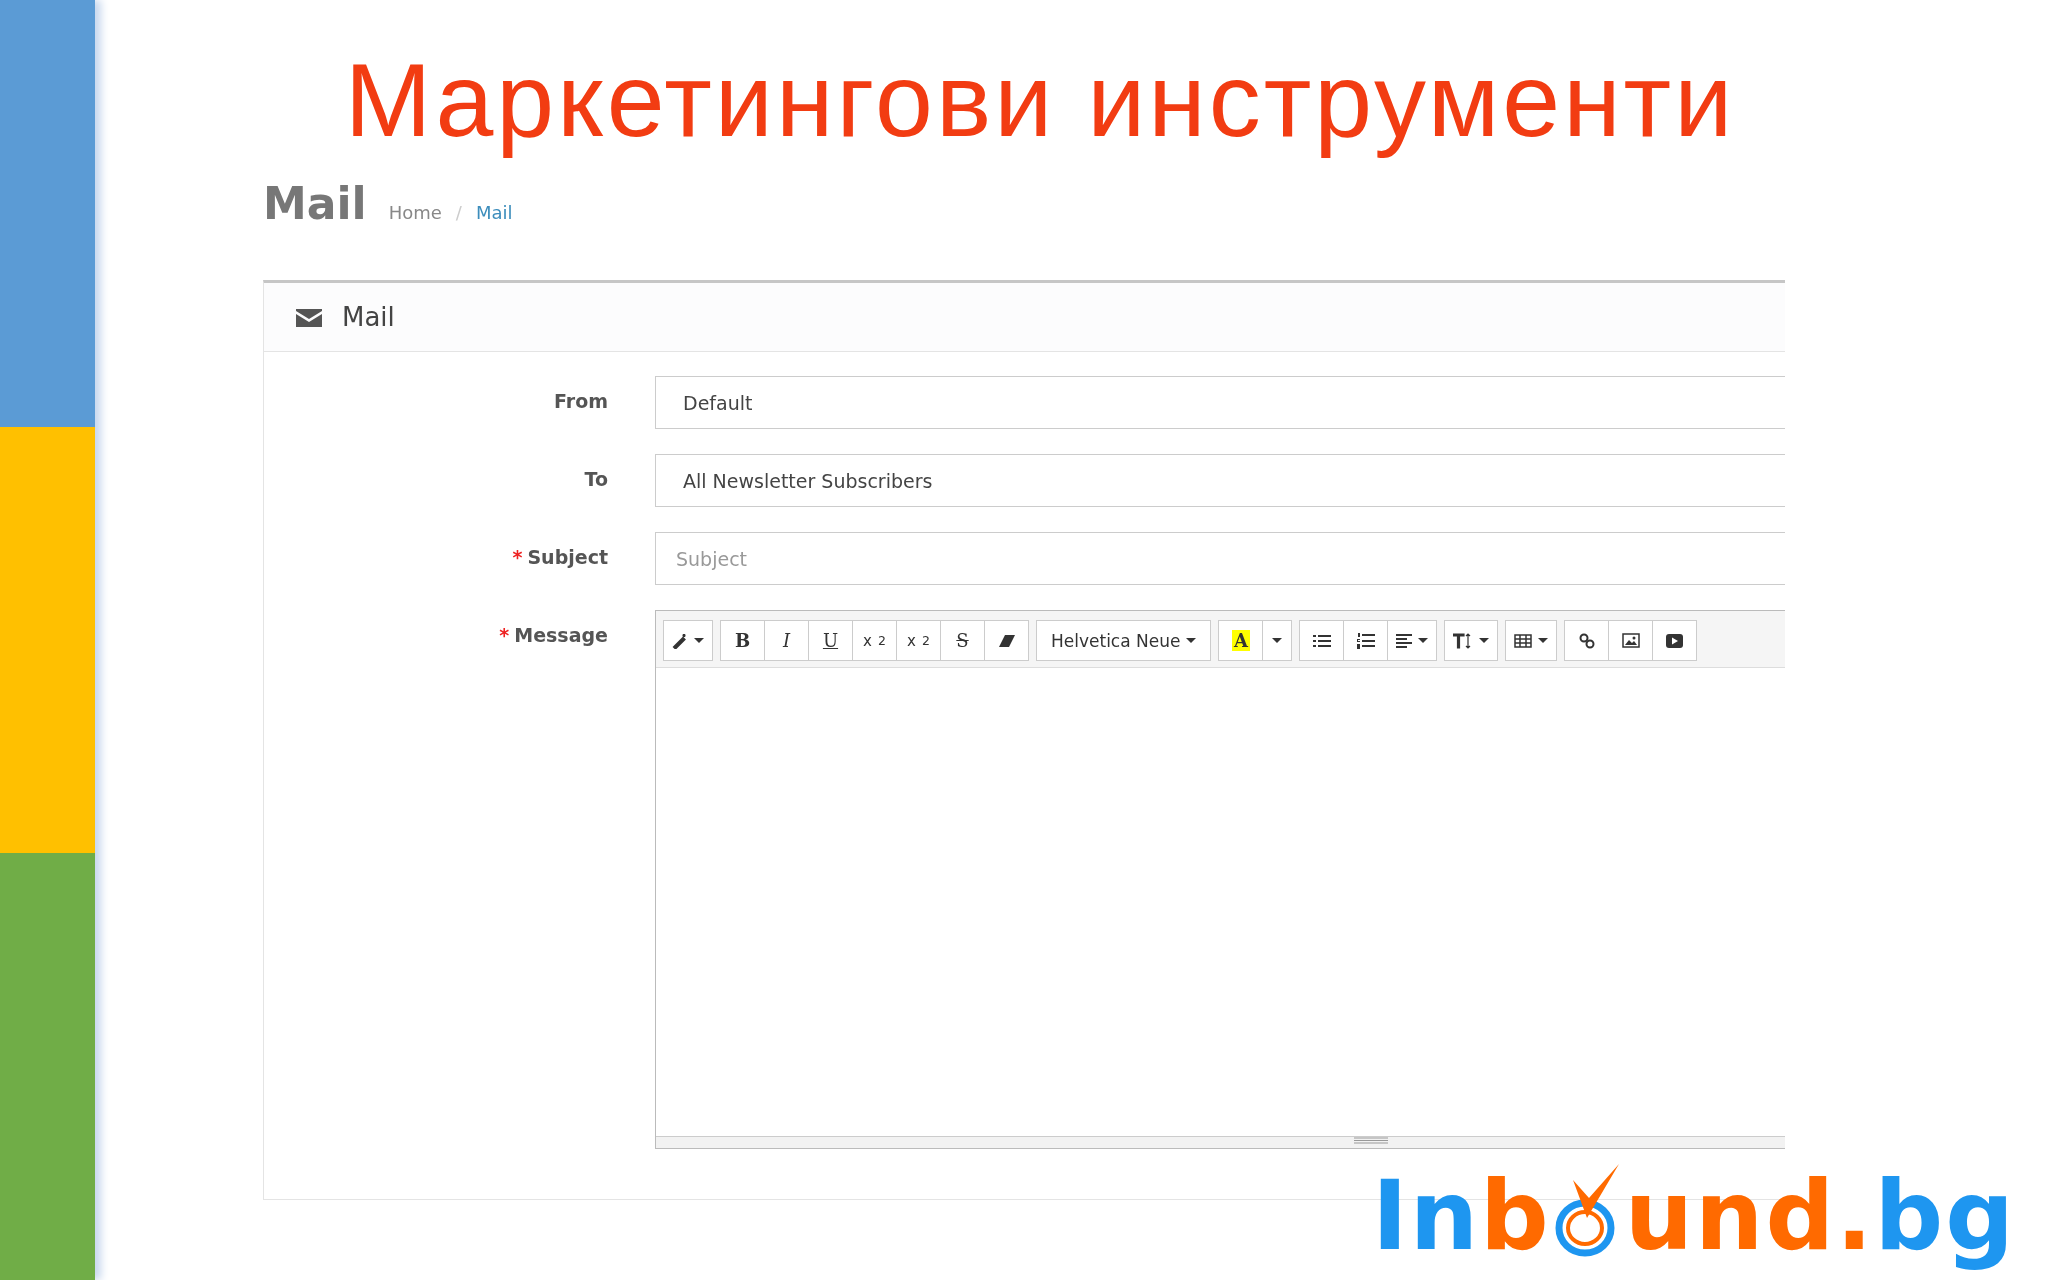 Image resolution: width=2048 pixels, height=1280 pixels. Describe the element at coordinates (1220, 480) in the screenshot. I see `select-field: All Newsletter Subscribers` at that location.